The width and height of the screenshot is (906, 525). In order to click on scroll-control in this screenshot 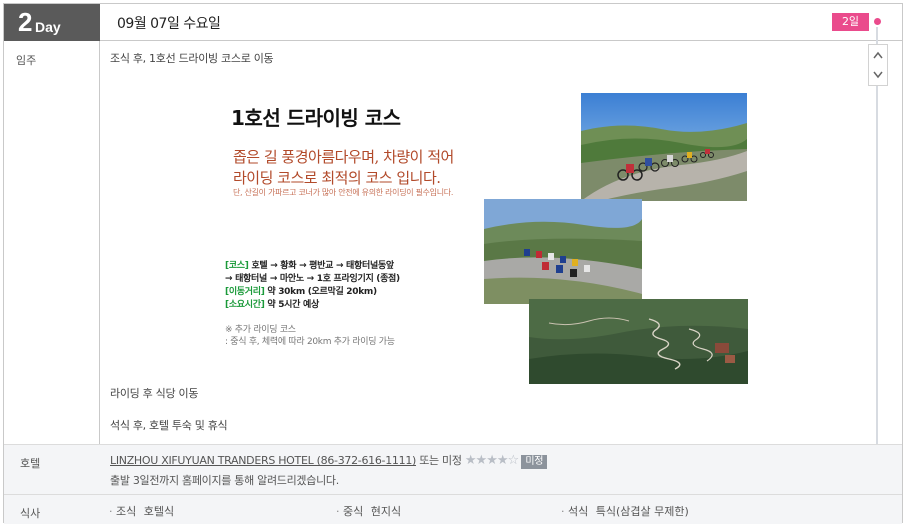, I will do `click(878, 65)`.